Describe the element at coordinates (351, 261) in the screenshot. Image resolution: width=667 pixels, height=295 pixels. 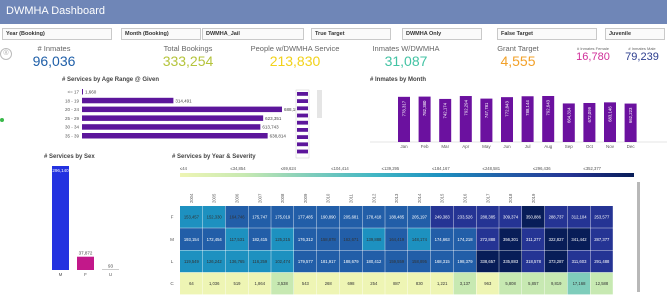
I see `heat-cell-label: 188,679` at that location.